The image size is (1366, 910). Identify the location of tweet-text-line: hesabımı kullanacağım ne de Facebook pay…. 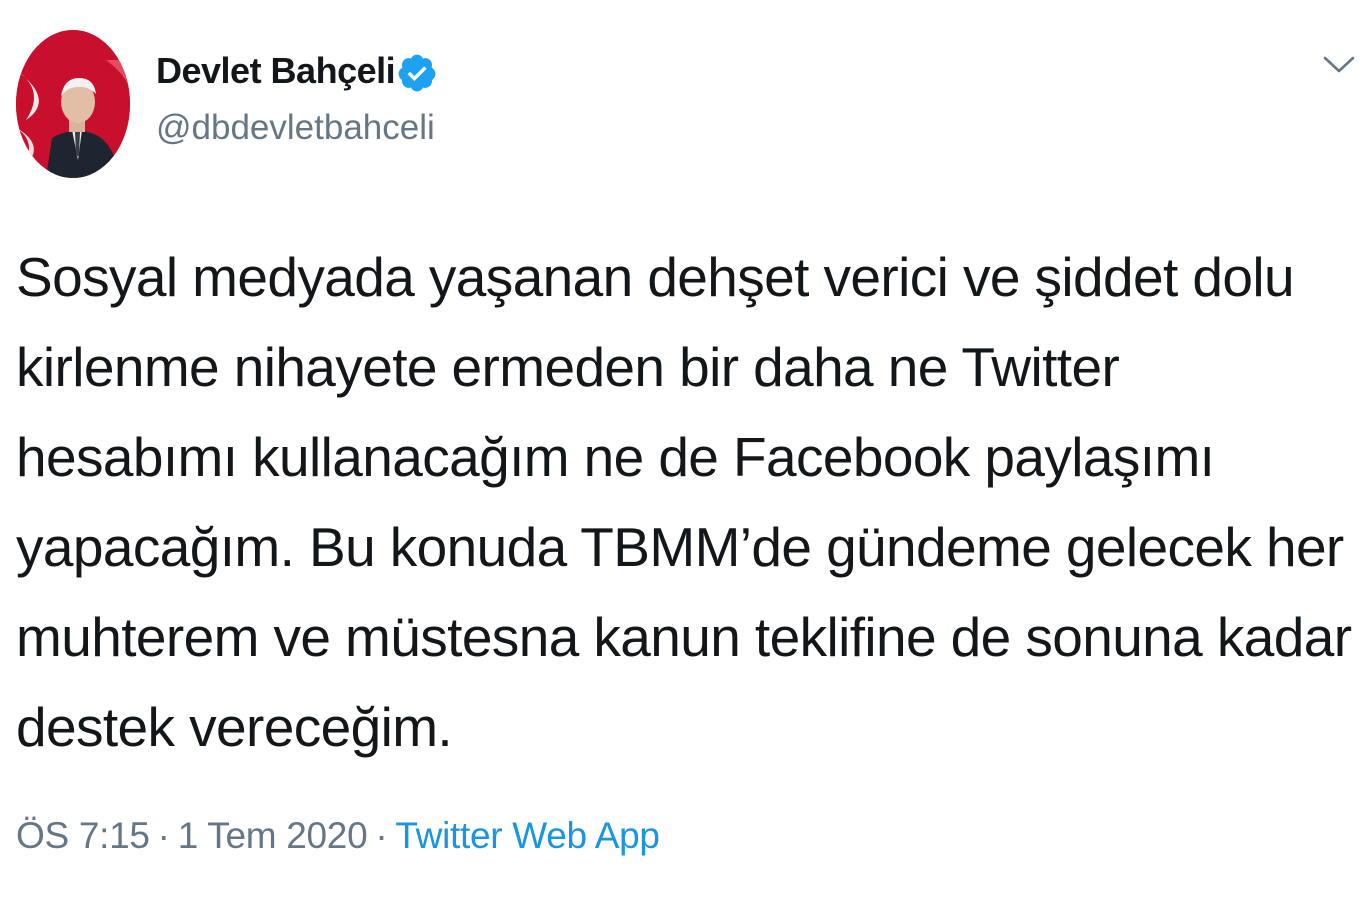
(615, 457).